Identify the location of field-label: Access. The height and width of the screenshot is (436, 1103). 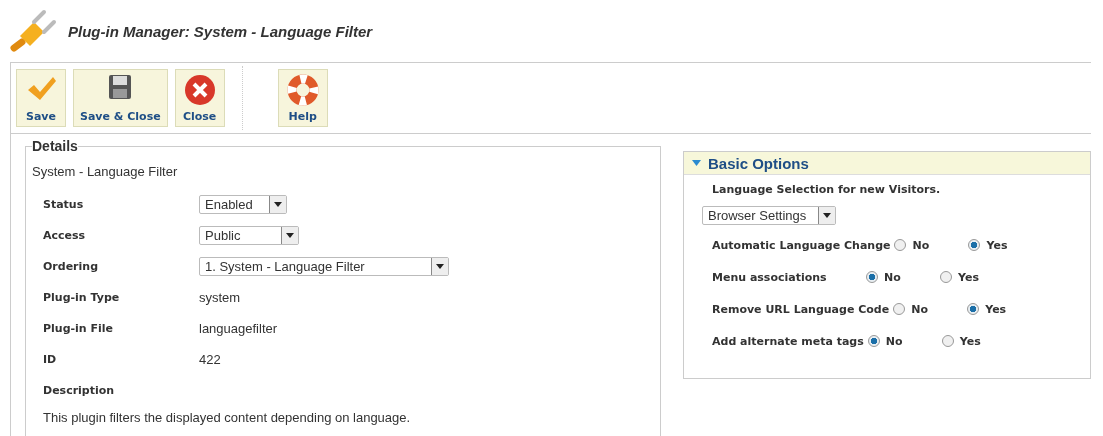
(65, 235).